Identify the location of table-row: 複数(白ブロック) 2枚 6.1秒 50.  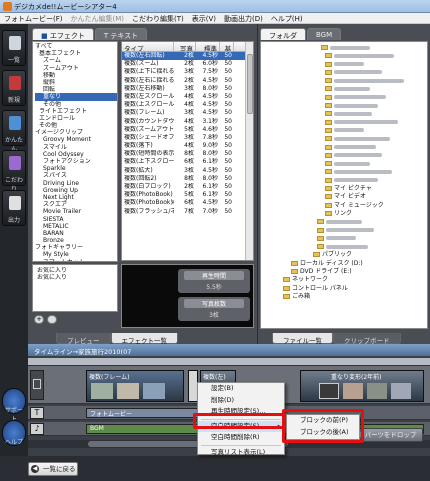
(187, 187).